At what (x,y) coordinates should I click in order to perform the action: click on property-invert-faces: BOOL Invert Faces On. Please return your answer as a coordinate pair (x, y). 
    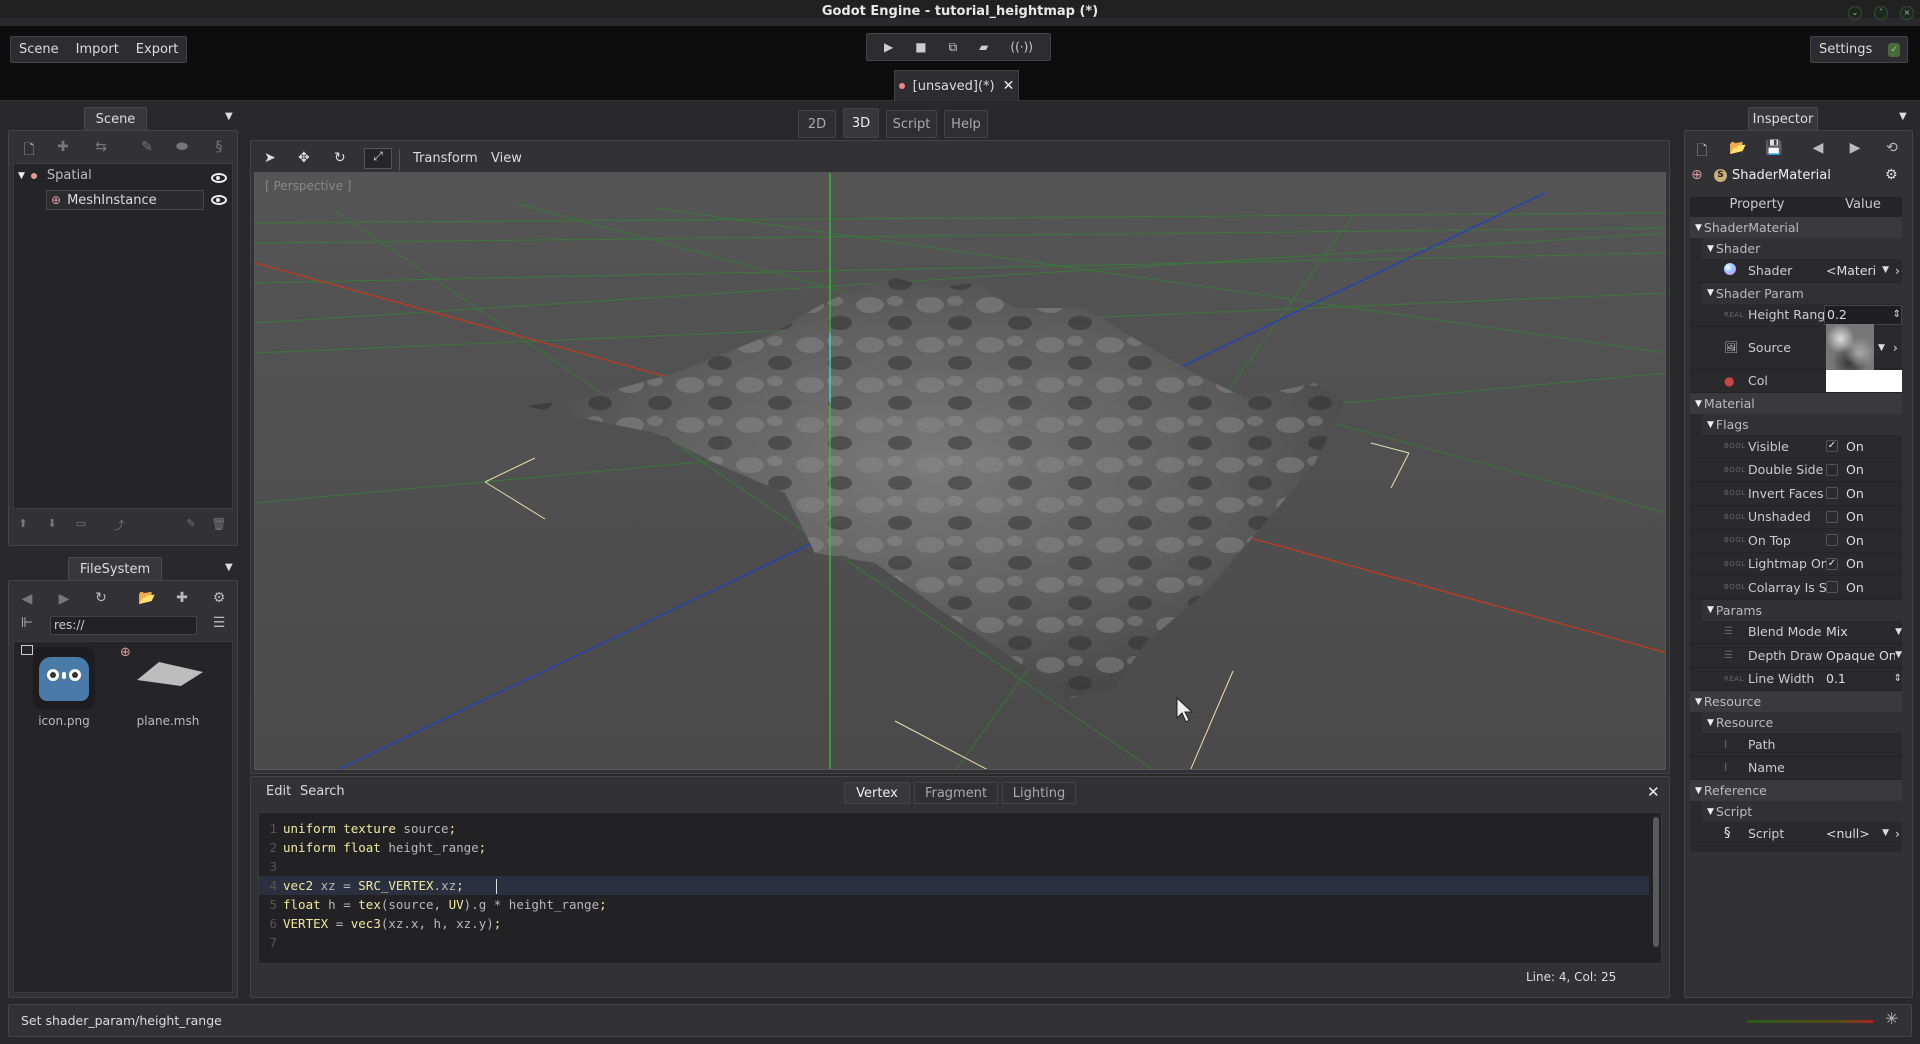
    Looking at the image, I should click on (1796, 494).